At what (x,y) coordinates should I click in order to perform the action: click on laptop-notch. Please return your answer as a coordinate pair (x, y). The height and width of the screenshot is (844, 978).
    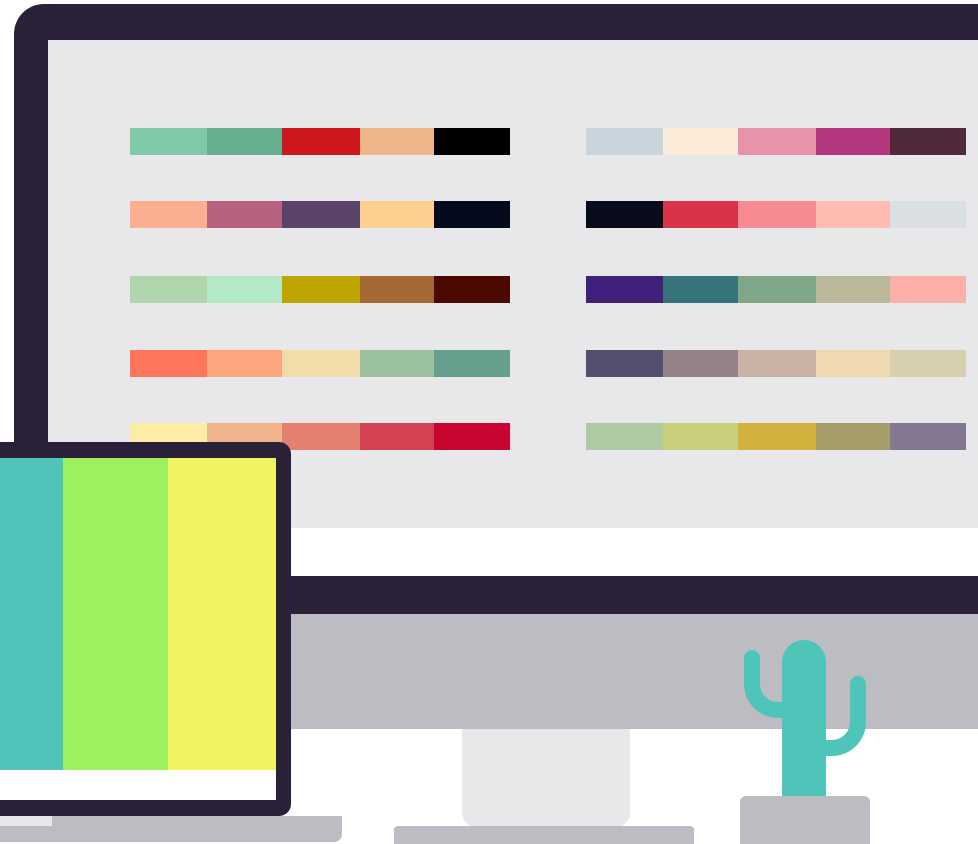
    Looking at the image, I should click on (26, 821).